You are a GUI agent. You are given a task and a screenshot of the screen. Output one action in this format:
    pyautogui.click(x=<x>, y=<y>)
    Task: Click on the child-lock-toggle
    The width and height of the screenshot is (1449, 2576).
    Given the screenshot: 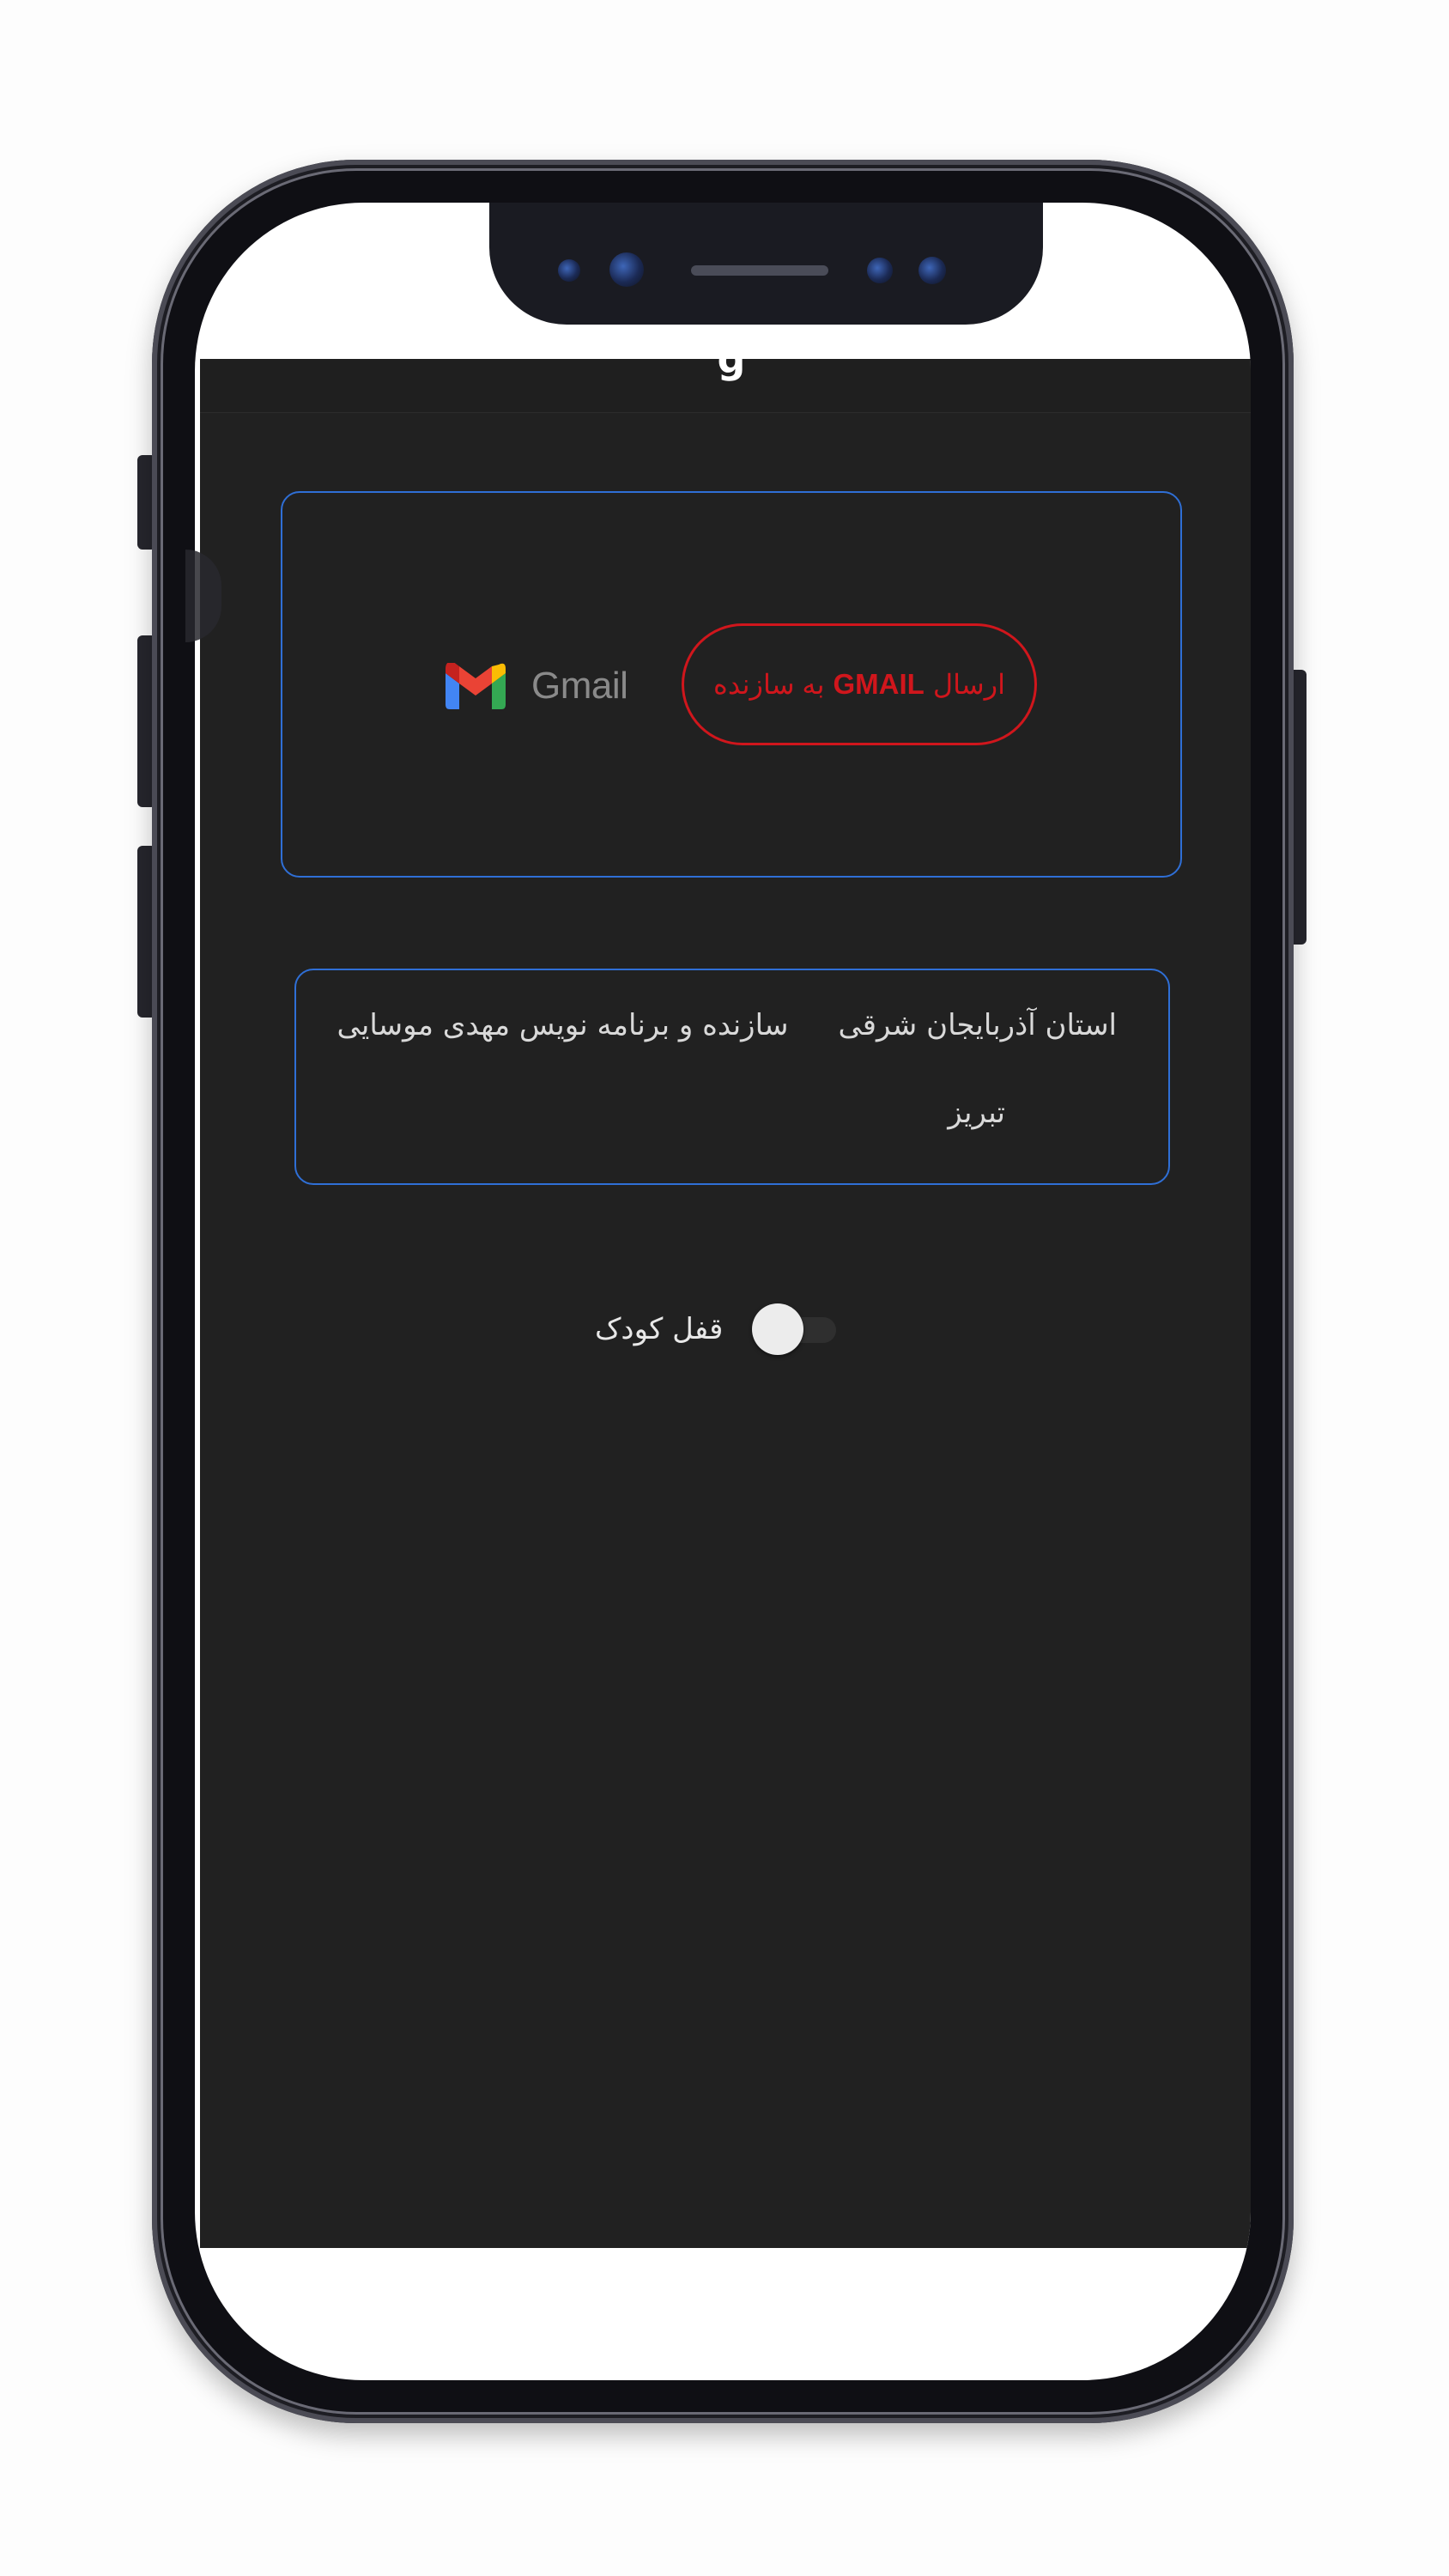 What is the action you would take?
    pyautogui.click(x=794, y=1329)
    